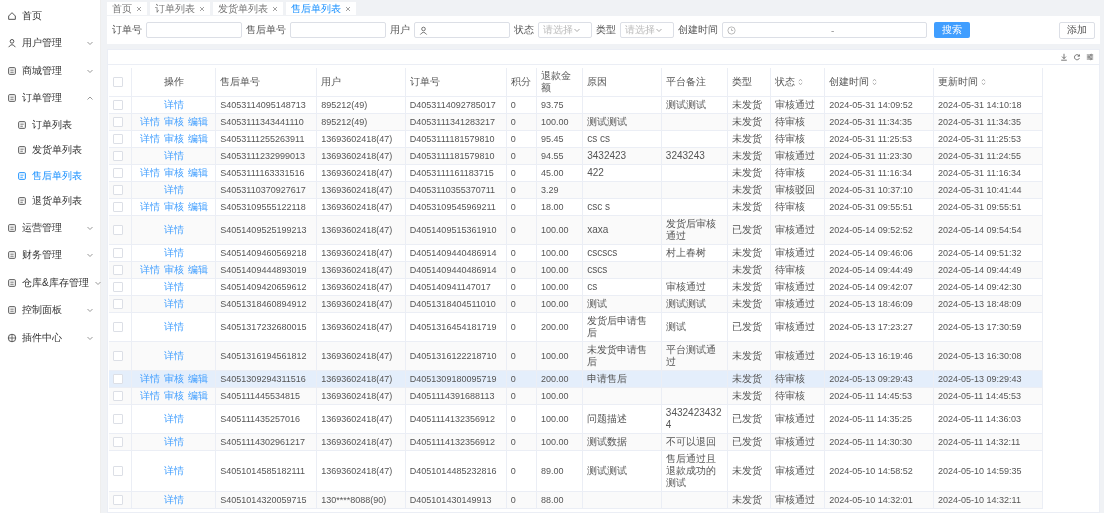 This screenshot has height=513, width=1104. What do you see at coordinates (602, 252) in the screenshot?
I see `table-cell: cscscs` at bounding box center [602, 252].